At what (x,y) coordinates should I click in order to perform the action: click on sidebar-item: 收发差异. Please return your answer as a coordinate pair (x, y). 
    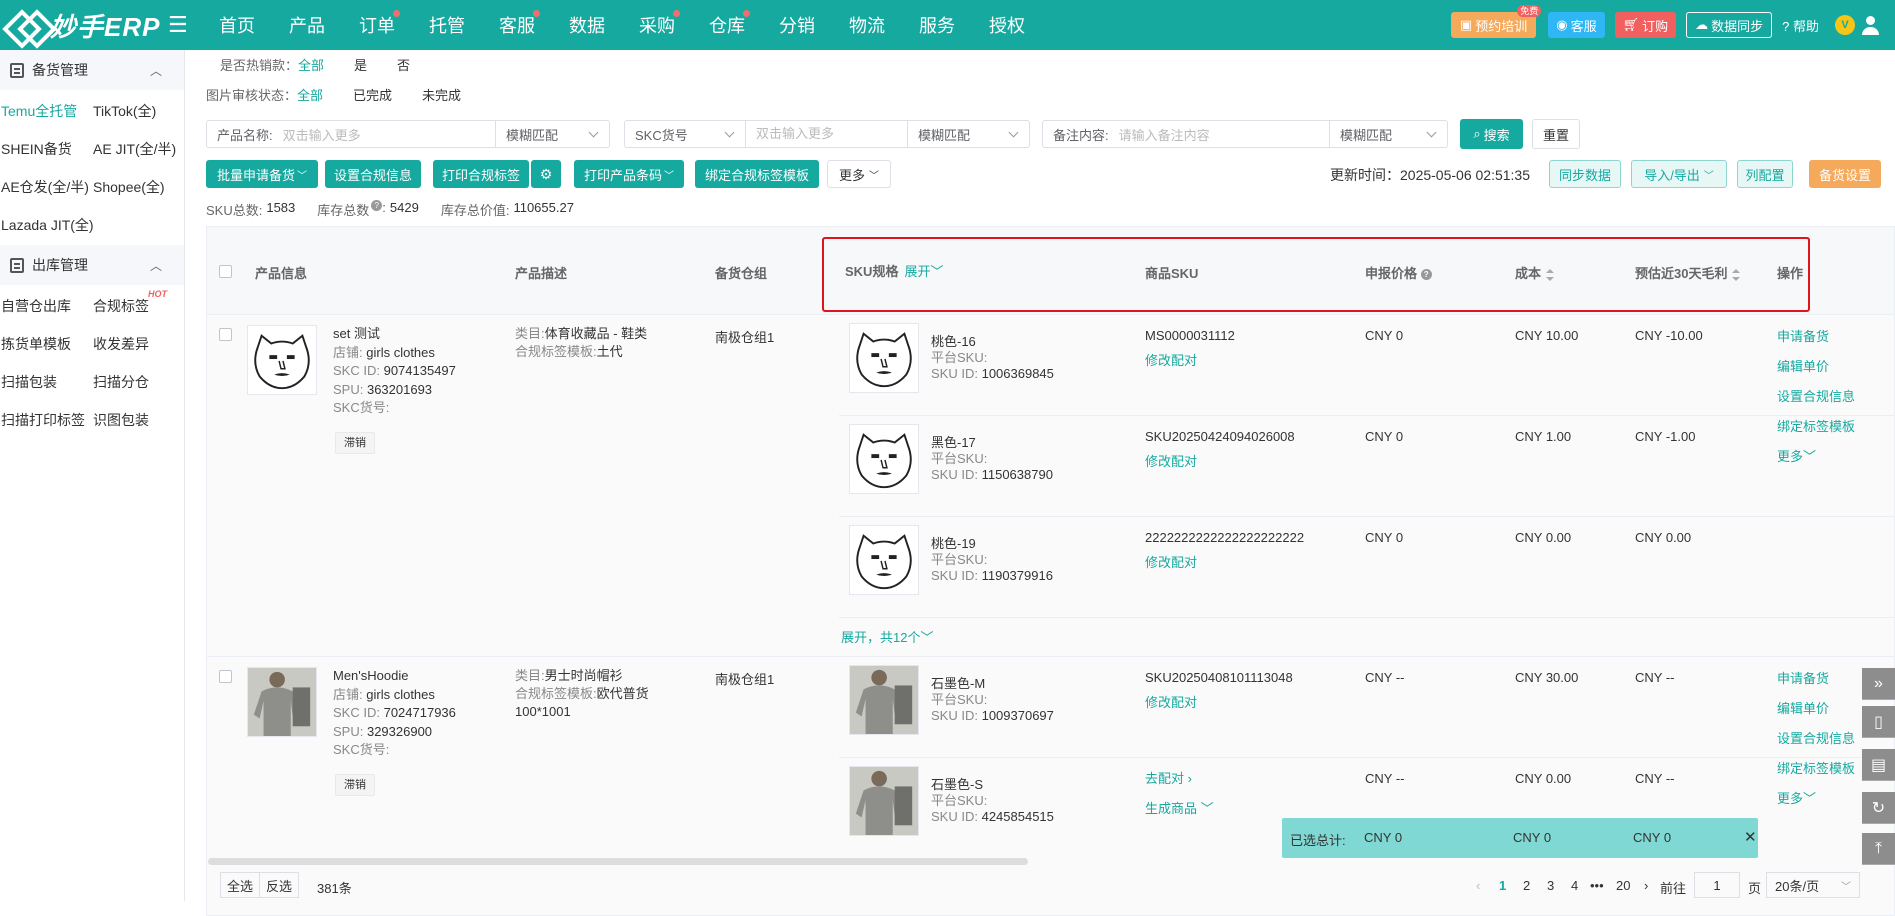
    Looking at the image, I should click on (138, 344).